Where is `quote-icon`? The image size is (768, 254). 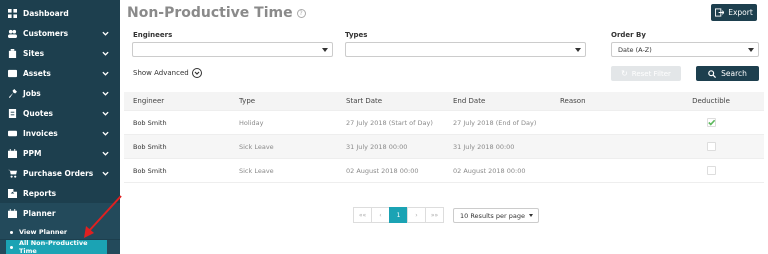 quote-icon is located at coordinates (12, 113).